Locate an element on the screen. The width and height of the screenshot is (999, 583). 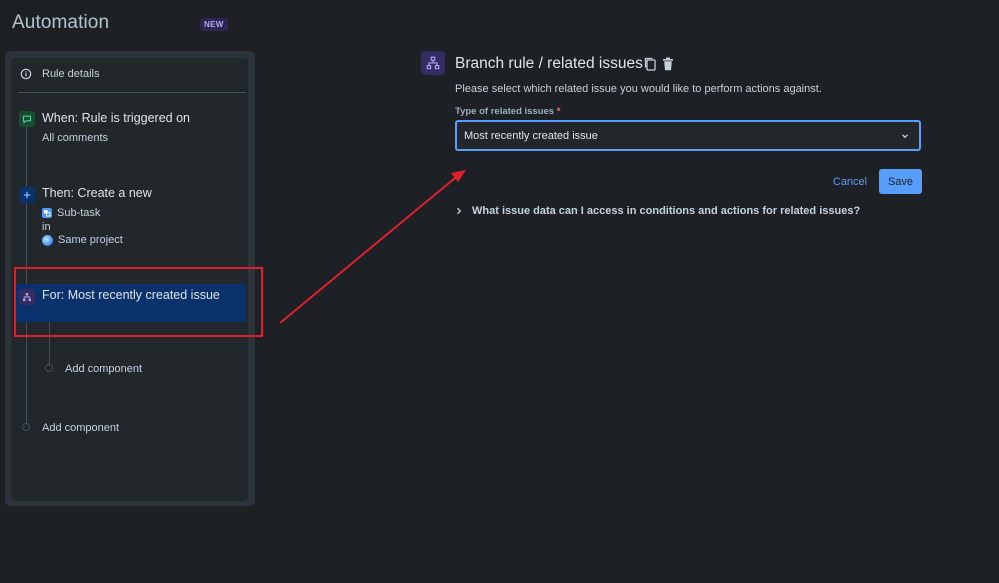
page-title: Branch rule / related issues is located at coordinates (549, 63).